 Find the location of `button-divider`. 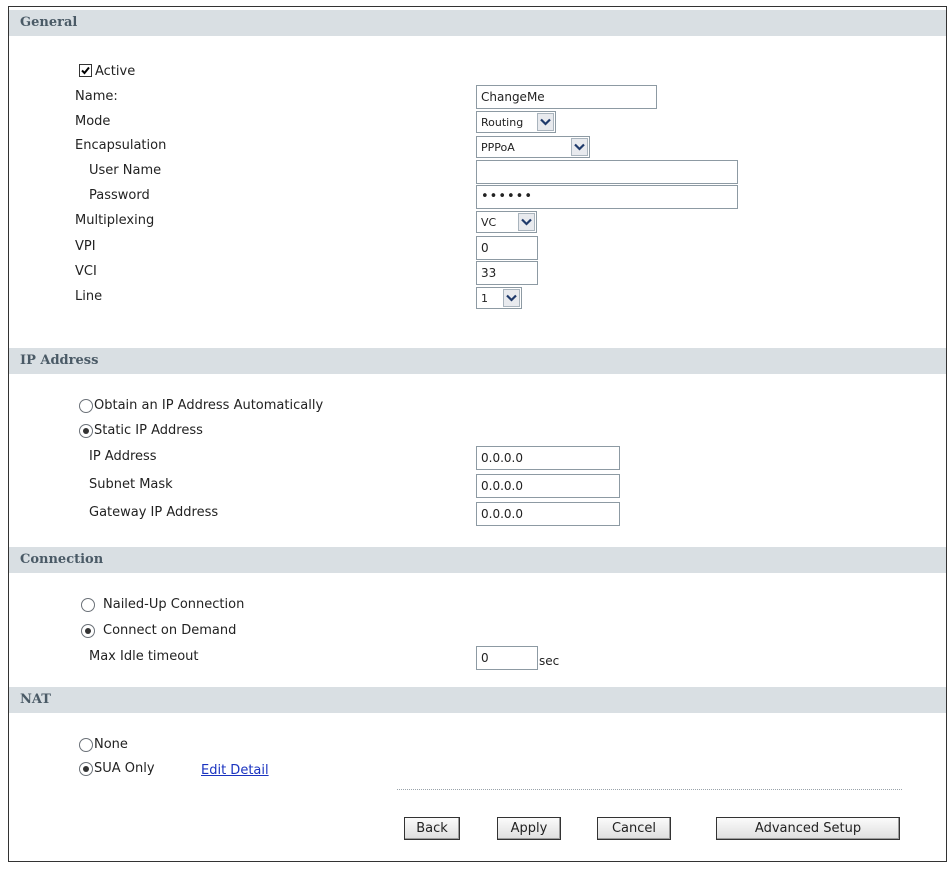

button-divider is located at coordinates (649, 789).